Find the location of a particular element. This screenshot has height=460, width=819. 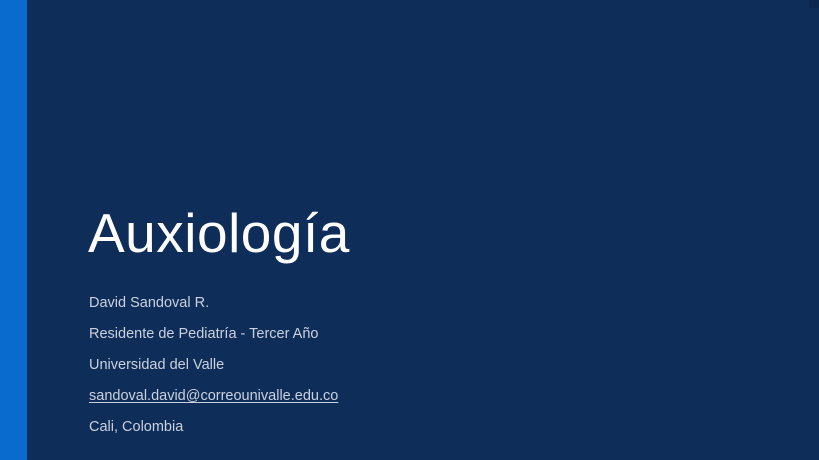

slide-title: Auxiología is located at coordinates (219, 233).